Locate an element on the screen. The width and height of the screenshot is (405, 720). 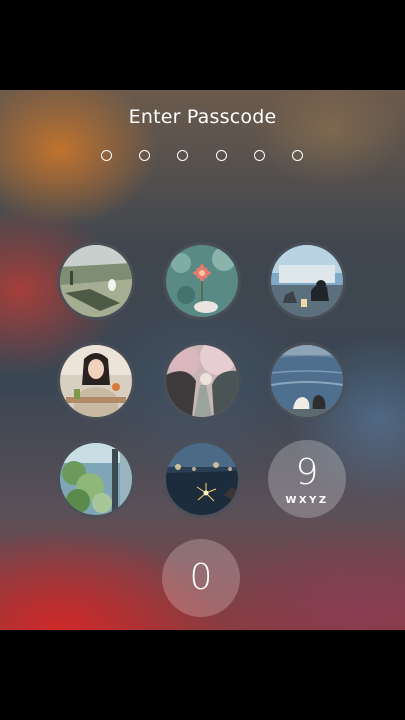
passcode-title: Enter Passcode is located at coordinates (202, 117).